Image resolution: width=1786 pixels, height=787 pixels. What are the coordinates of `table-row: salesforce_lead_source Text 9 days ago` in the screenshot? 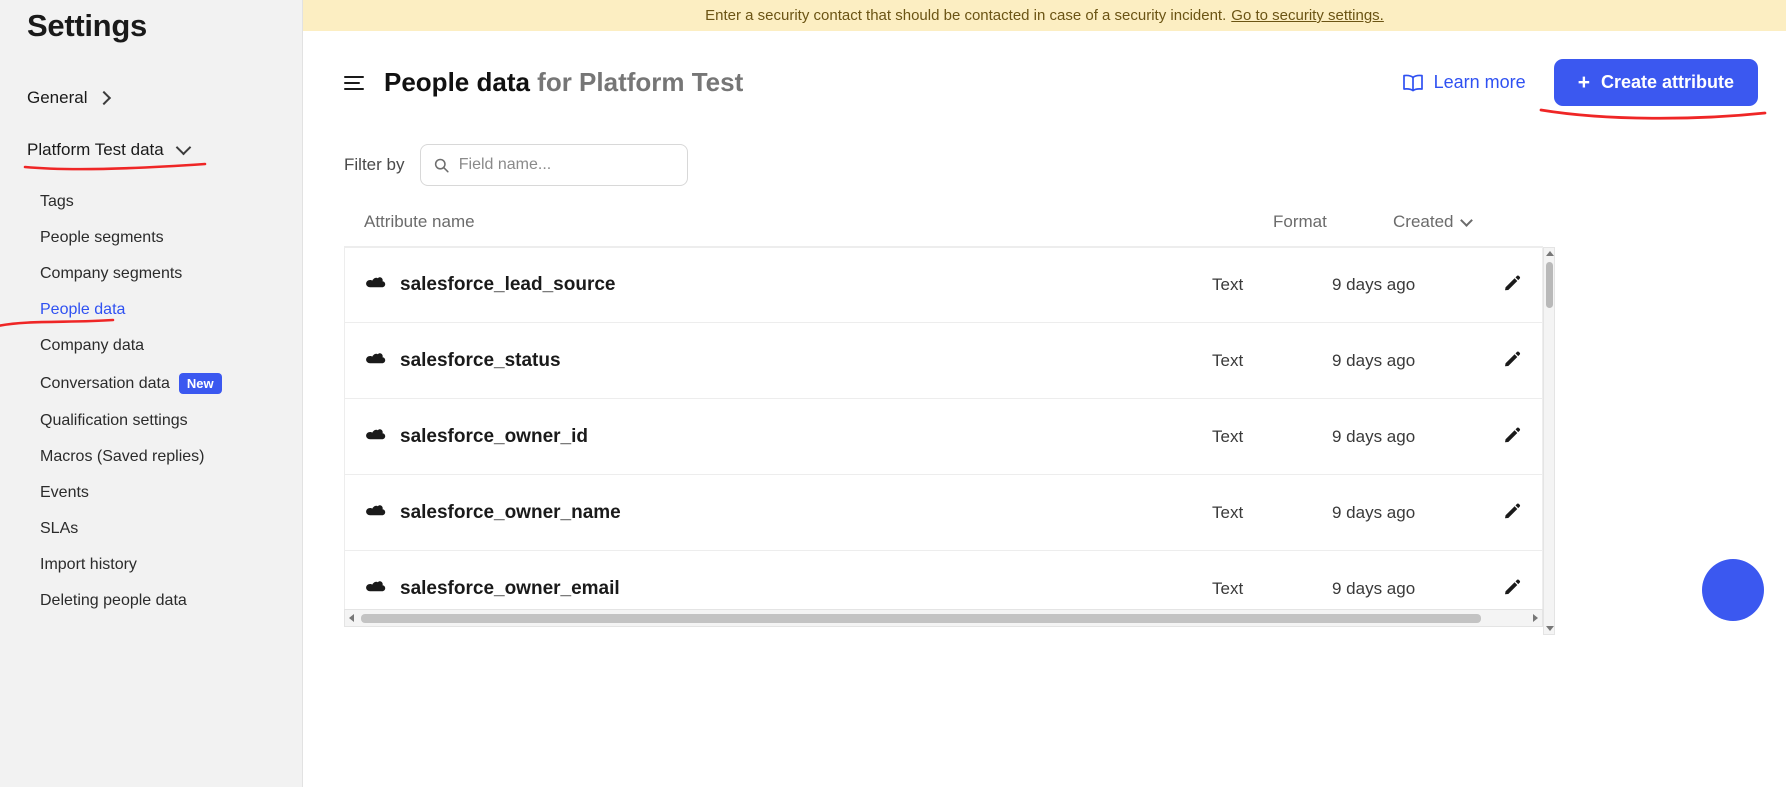 It's located at (943, 285).